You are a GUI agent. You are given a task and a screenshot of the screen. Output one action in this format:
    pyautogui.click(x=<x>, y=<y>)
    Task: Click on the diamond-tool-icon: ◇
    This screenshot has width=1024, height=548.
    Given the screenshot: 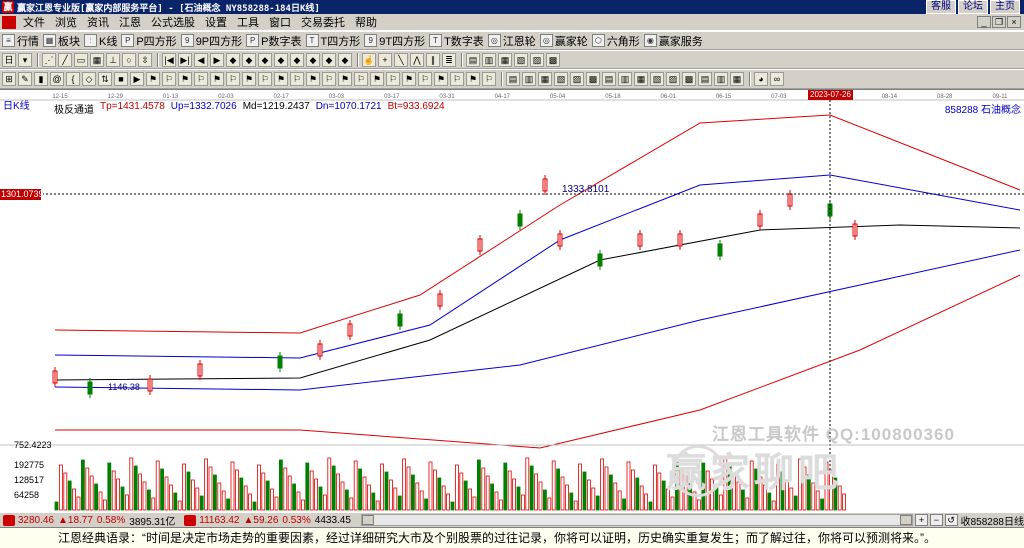 What is the action you would take?
    pyautogui.click(x=89, y=79)
    